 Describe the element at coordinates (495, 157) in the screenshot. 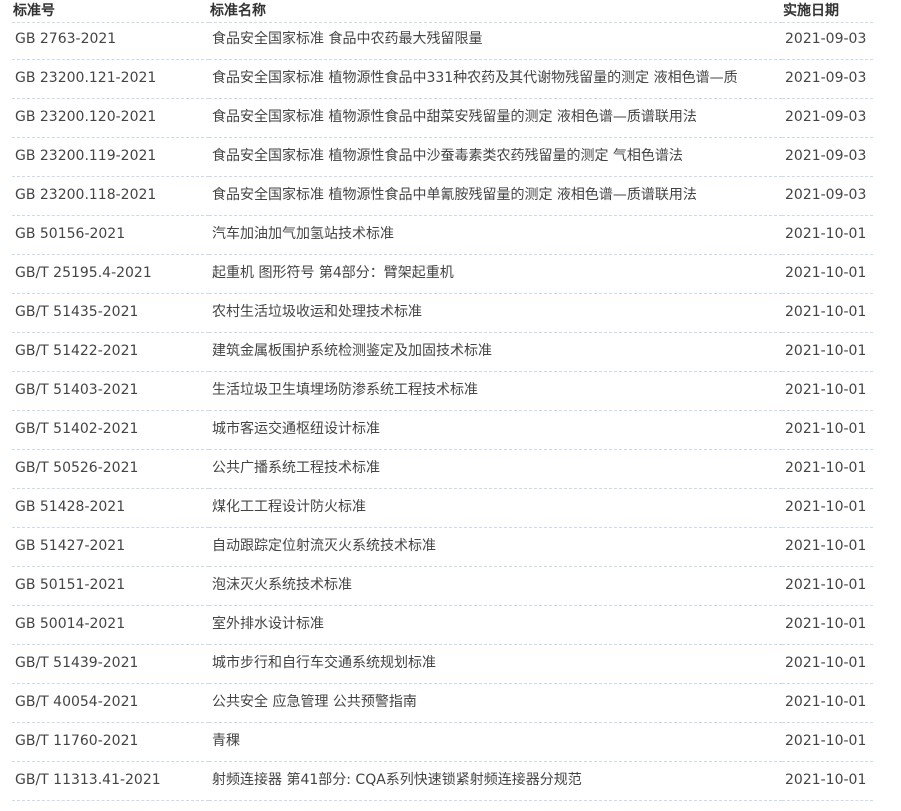

I see `standard-name-link: 食品安全国家标准 植物源性食品中沙蚕毒素类农药残留量的测定 气相色谱法` at that location.